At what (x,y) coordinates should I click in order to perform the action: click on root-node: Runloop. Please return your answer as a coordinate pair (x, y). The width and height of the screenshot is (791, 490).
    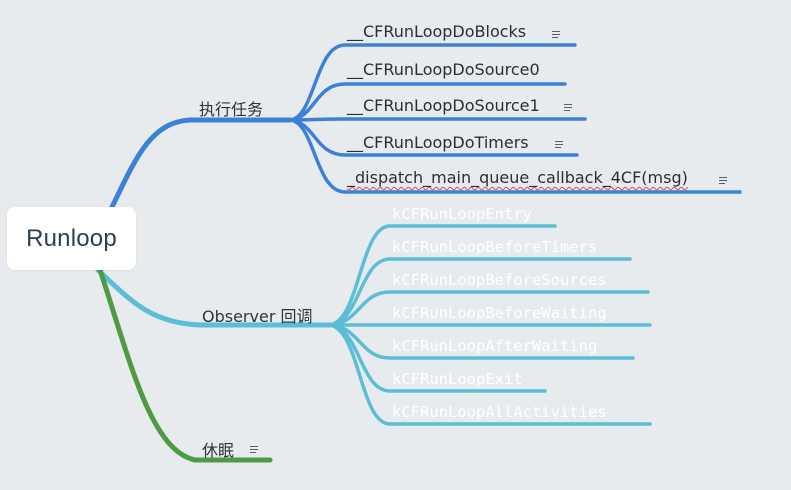
    Looking at the image, I should click on (71, 238).